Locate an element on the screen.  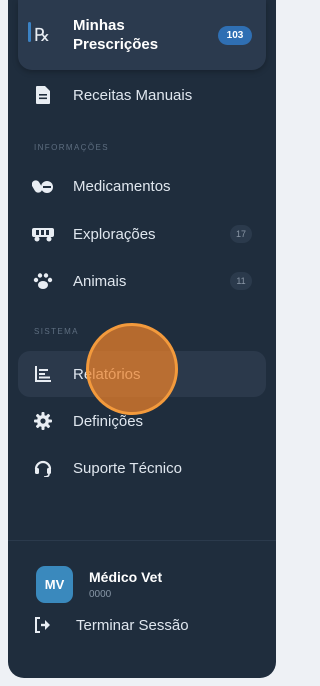
prescription-rx-icon: ℞ is located at coordinates (43, 35).